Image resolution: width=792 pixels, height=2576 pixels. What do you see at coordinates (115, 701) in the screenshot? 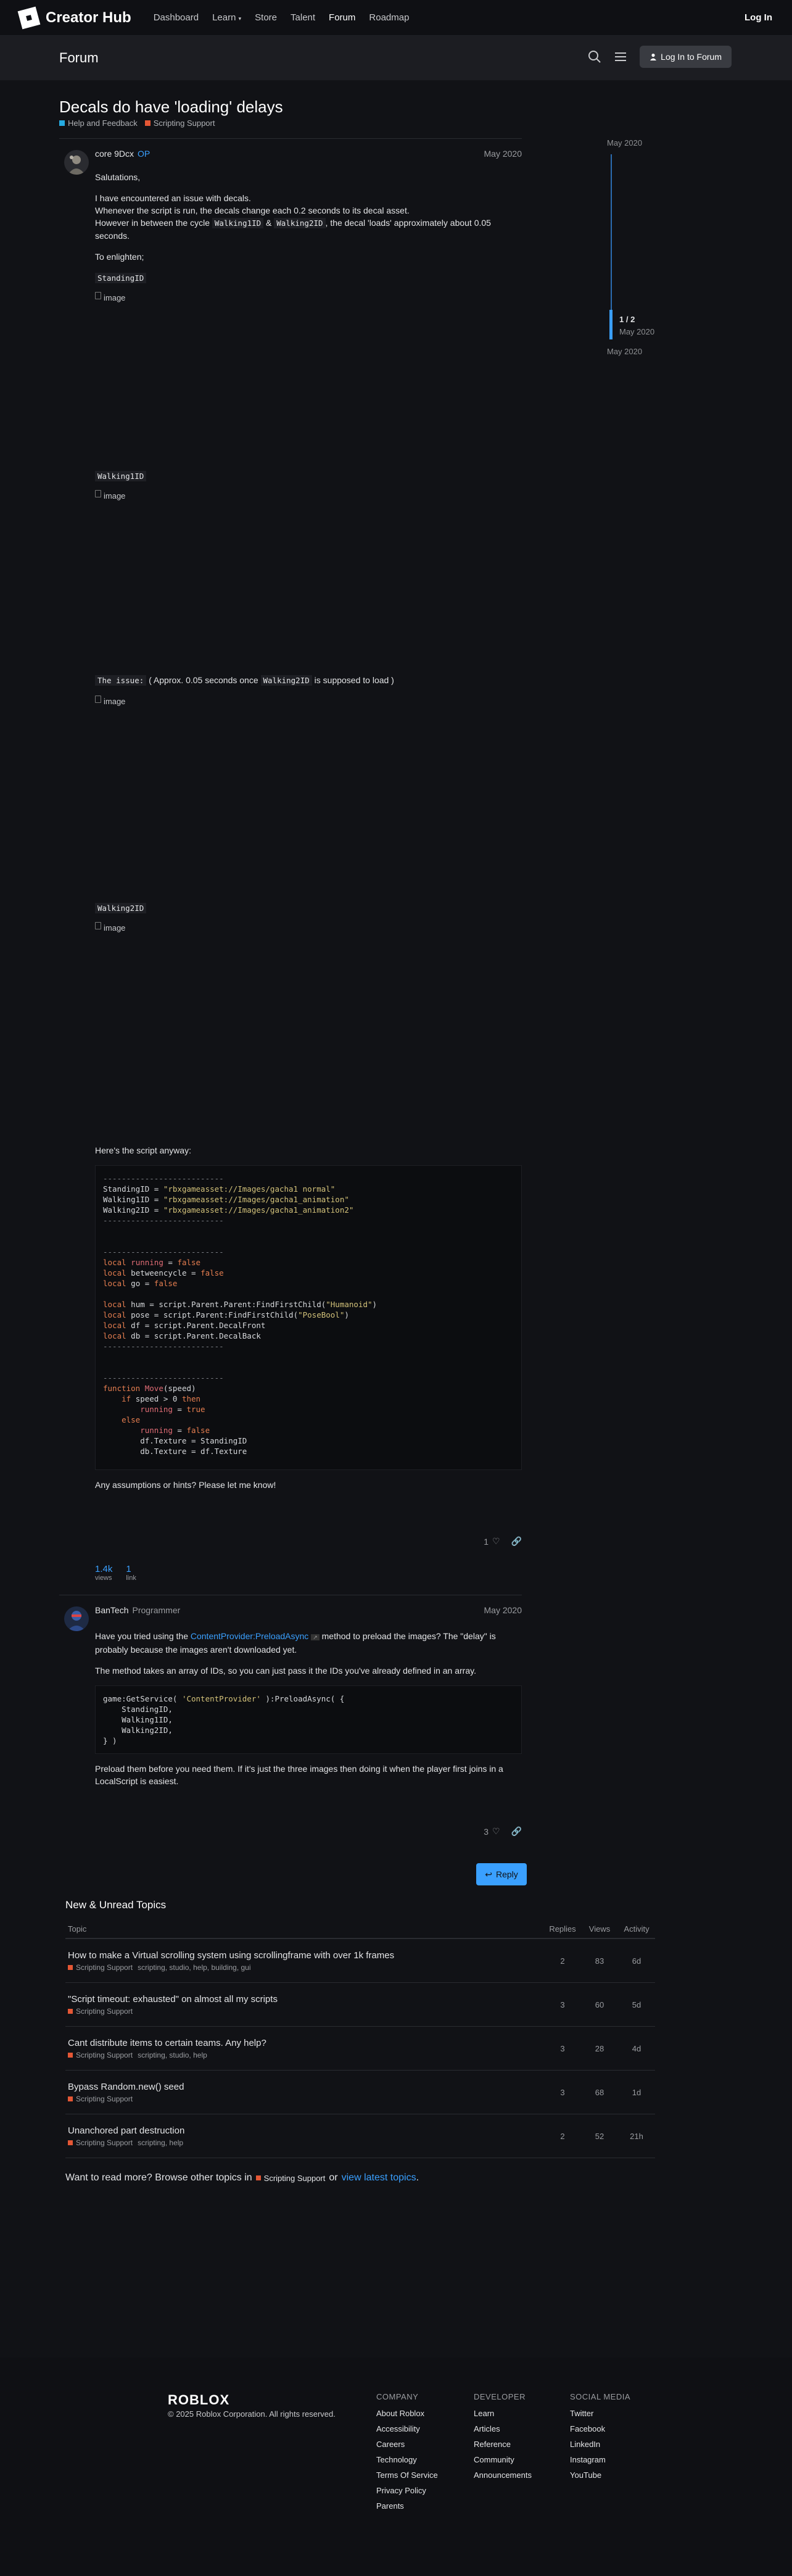
I see `image-alt-text: image` at bounding box center [115, 701].